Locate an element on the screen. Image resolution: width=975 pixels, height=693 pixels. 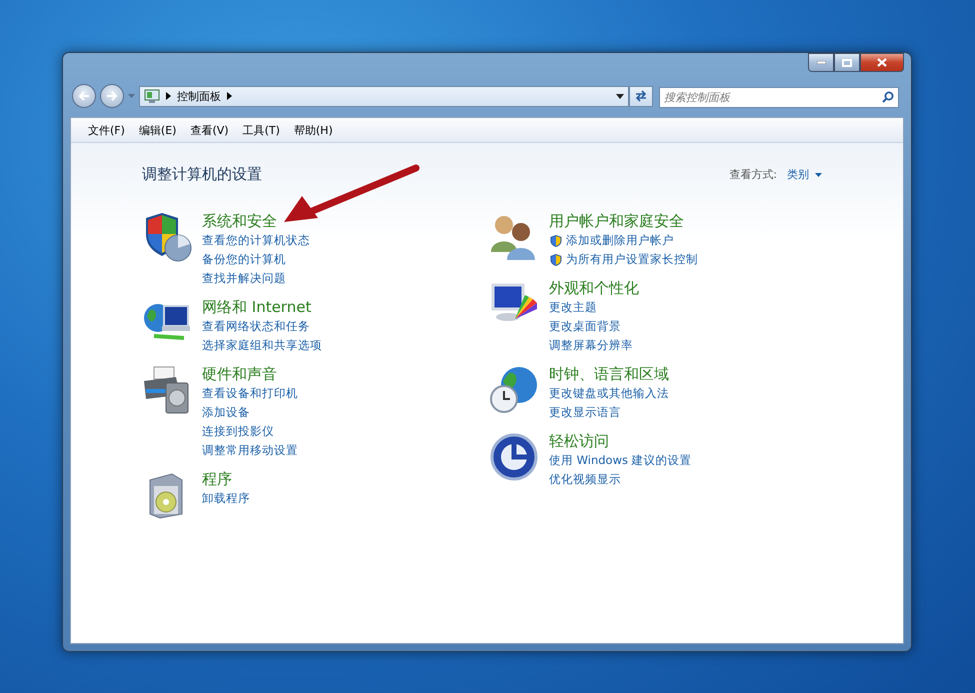
globe-clock-icon is located at coordinates (514, 390).